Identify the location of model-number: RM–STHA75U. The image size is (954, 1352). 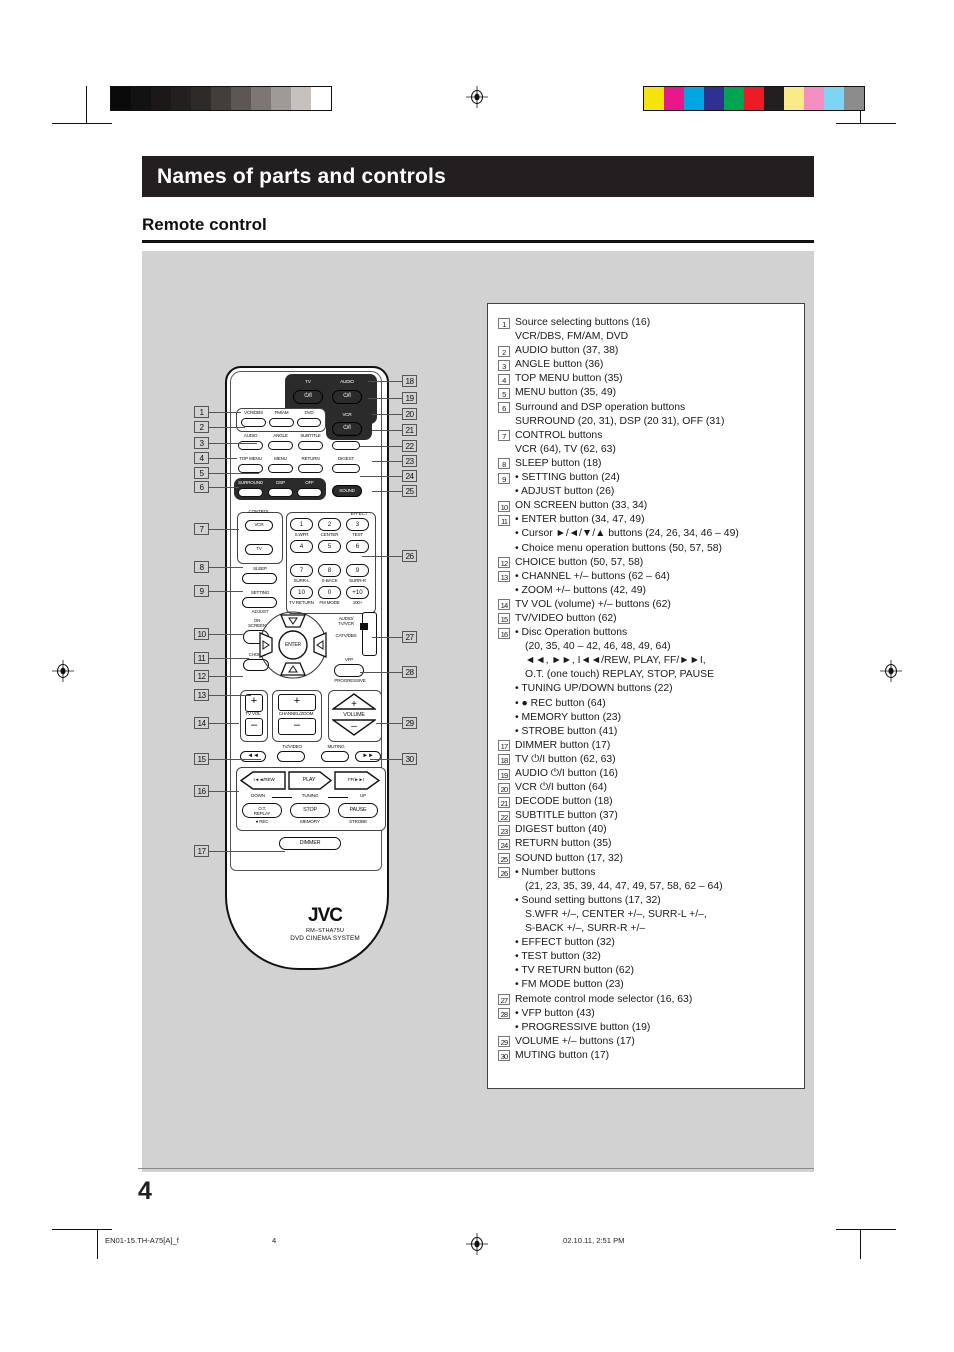
(325, 931).